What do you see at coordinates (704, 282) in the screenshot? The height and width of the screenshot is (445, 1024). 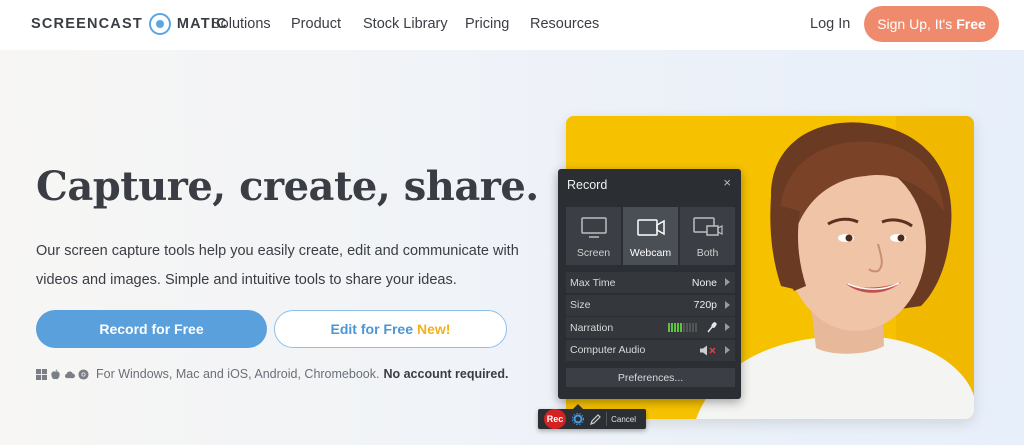 I see `max-time-value: None` at bounding box center [704, 282].